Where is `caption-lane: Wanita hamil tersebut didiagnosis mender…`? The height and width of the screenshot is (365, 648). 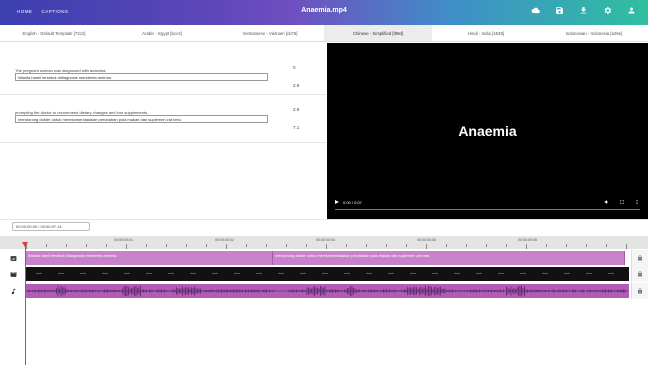
caption-lane: Wanita hamil tersebut didiagnosis mender… is located at coordinates (327, 258).